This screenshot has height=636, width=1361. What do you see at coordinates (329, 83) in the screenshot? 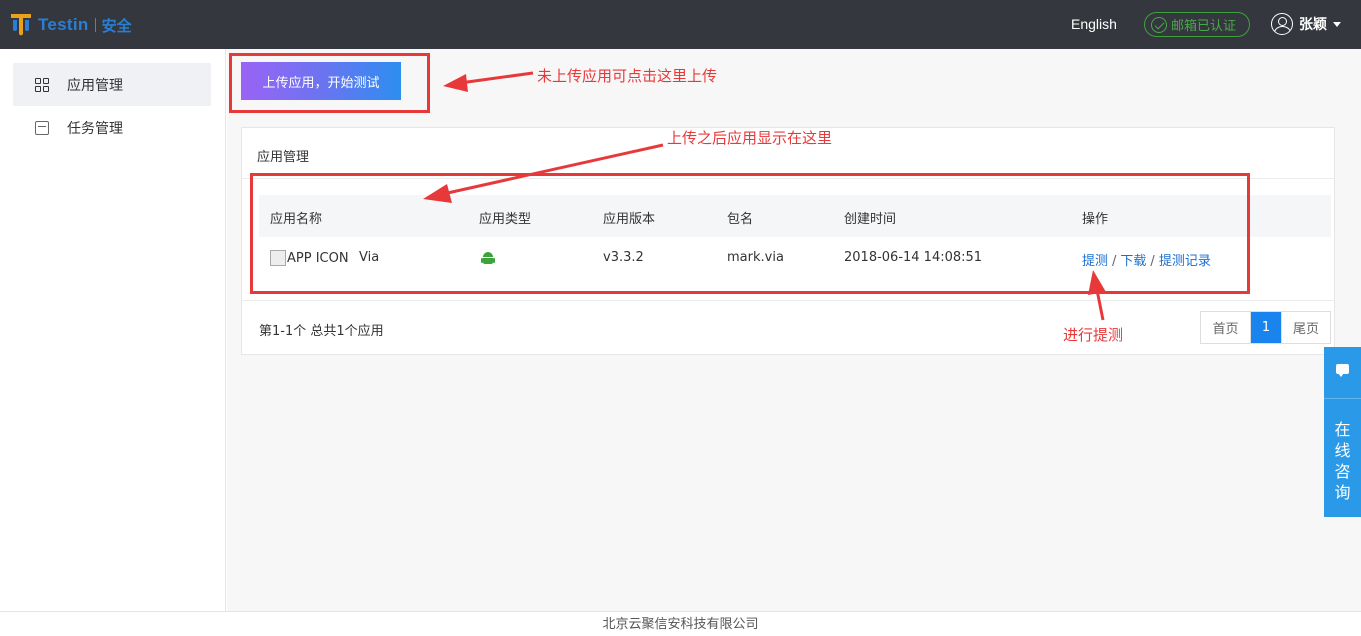
I see `annotation-box-upload` at bounding box center [329, 83].